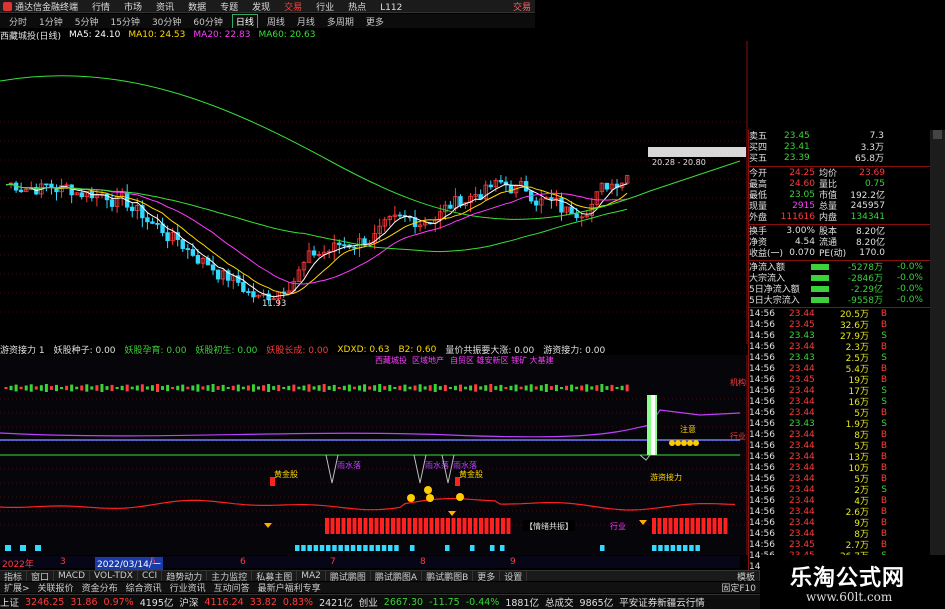  I want to click on stat-cell: 8.20亿, so click(870, 243).